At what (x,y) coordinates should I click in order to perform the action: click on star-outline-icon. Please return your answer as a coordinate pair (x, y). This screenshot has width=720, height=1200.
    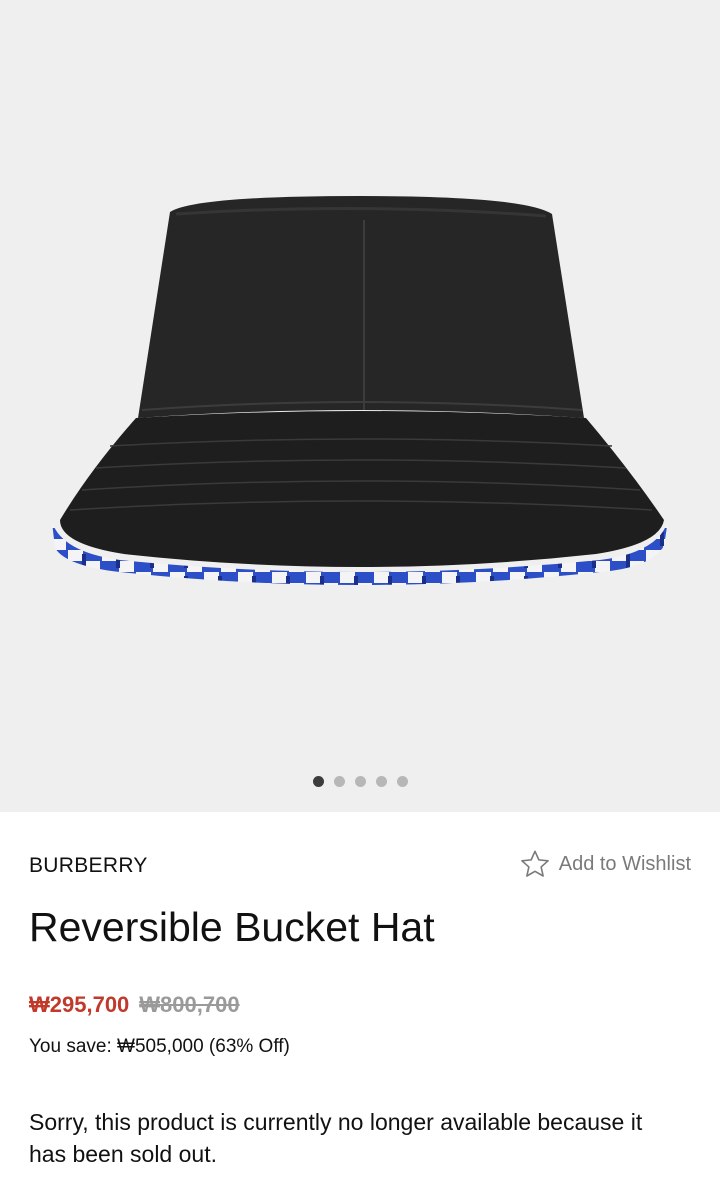
    Looking at the image, I should click on (534, 863).